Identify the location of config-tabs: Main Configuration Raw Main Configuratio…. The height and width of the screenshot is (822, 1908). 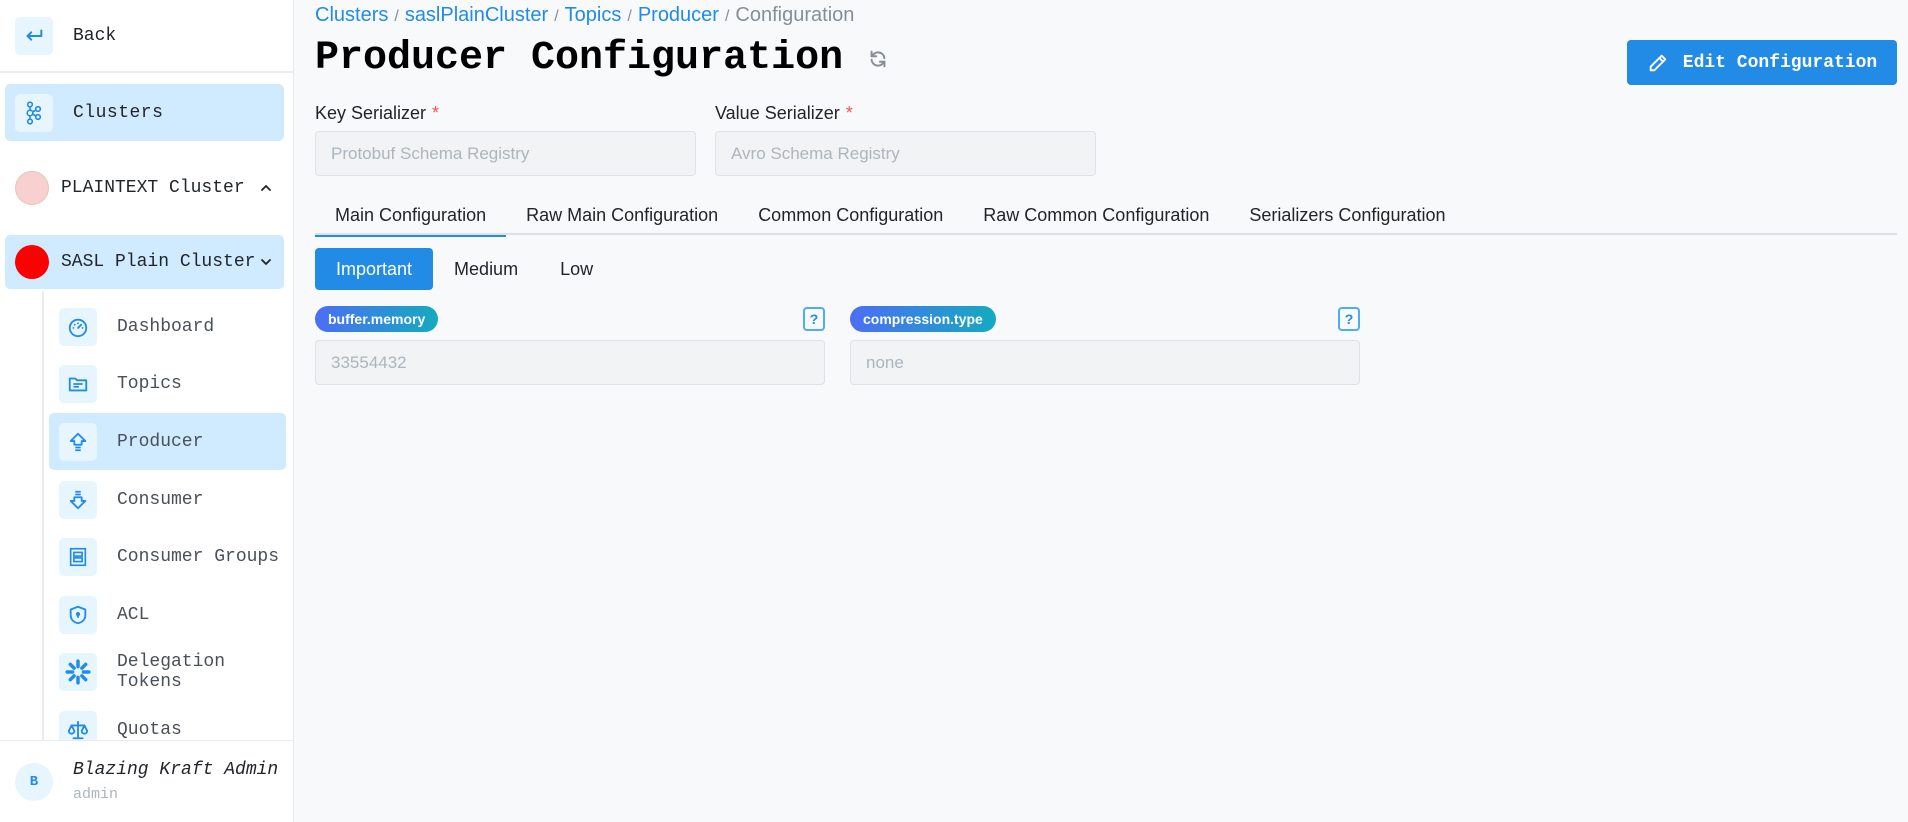
(1106, 216).